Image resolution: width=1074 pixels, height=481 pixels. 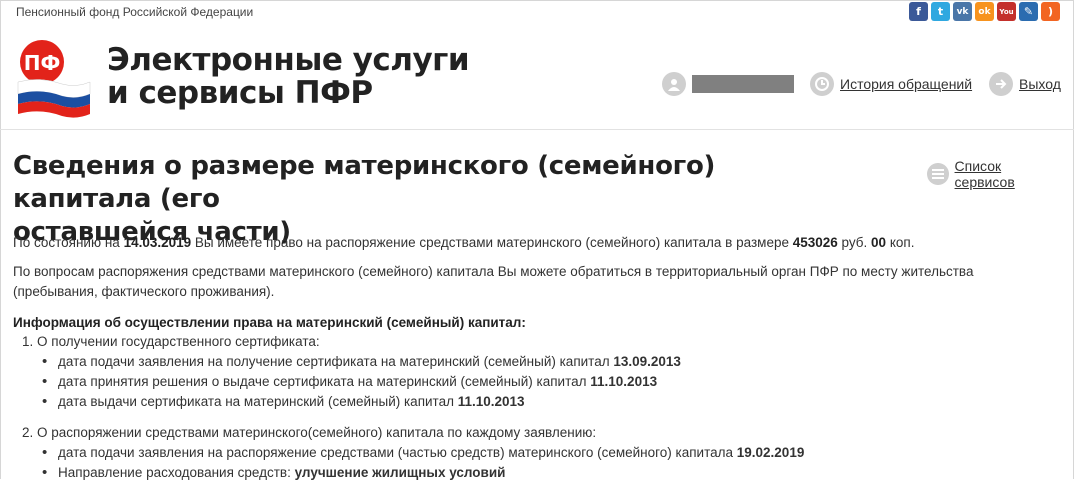 I want to click on svg-text: ПФ, so click(x=42, y=63).